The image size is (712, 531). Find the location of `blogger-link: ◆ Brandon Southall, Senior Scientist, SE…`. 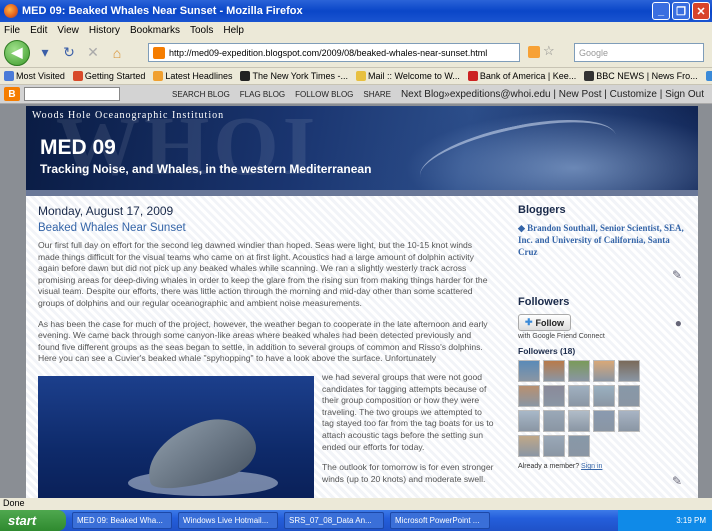

blogger-link: ◆ Brandon Southall, Senior Scientist, SE… is located at coordinates (604, 240).